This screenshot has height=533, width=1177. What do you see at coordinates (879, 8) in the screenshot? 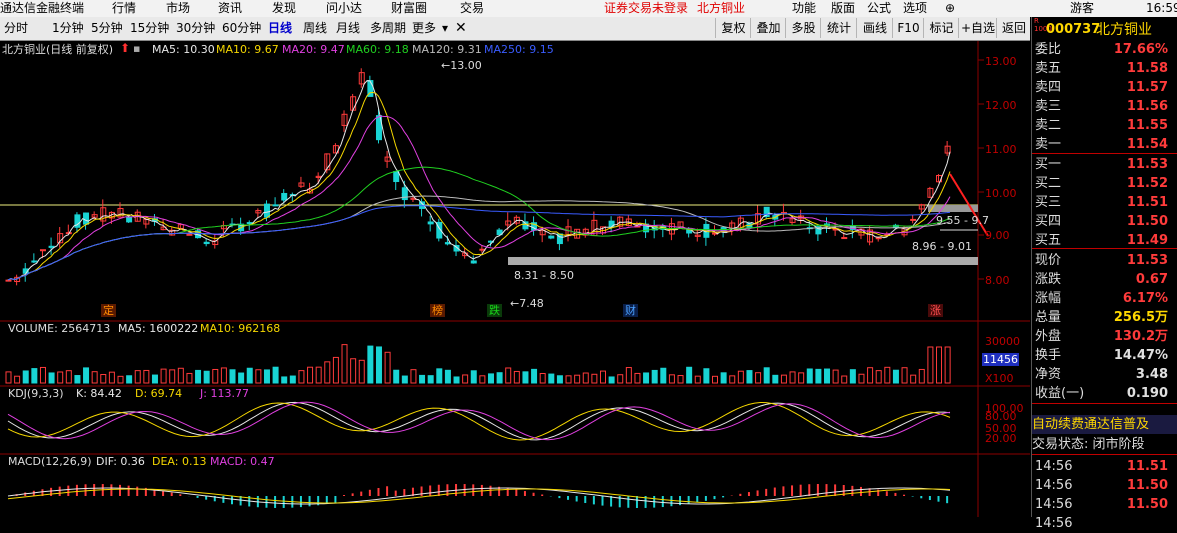
I see `menu-item-formula: 公式` at bounding box center [879, 8].